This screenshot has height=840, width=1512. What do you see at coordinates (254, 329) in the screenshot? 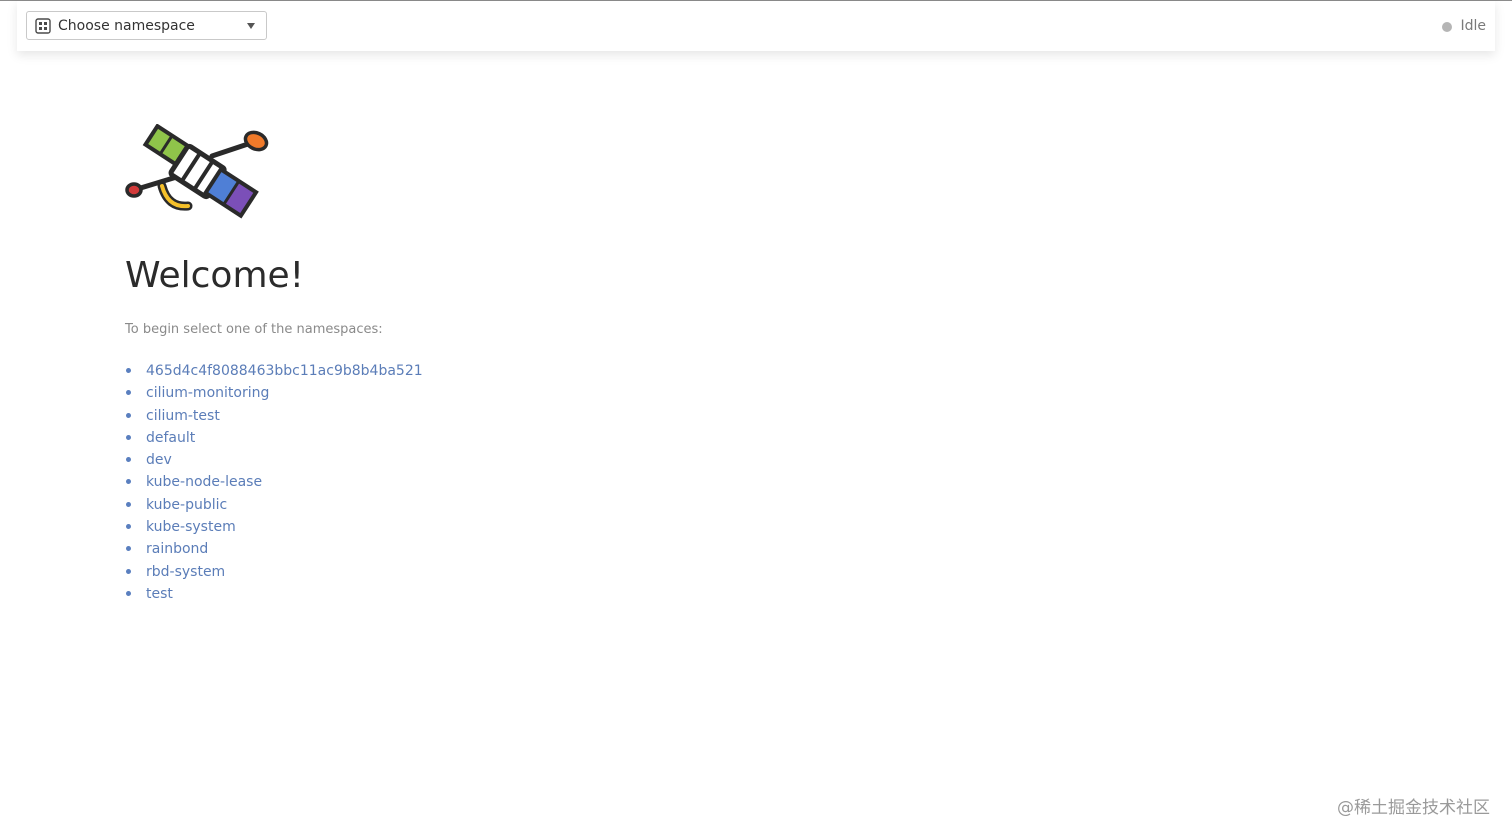
I see `page-subtitle: To begin select one of the namespaces:` at bounding box center [254, 329].